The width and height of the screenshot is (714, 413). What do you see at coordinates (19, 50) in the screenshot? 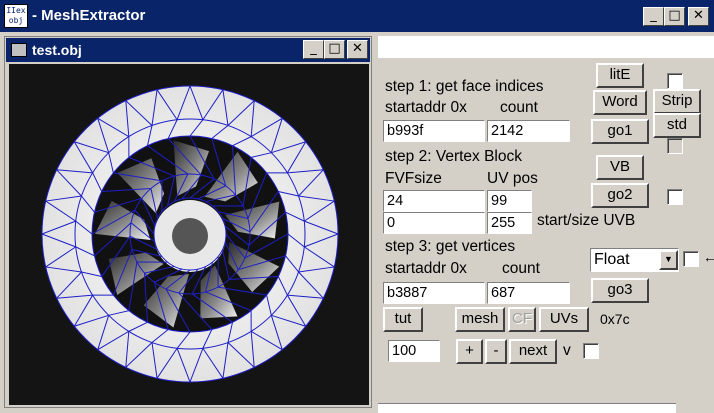
I see `child-window-icon` at bounding box center [19, 50].